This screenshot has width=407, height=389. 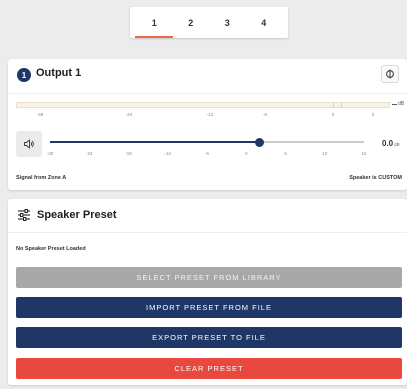 I want to click on volume-slider-fill, so click(x=155, y=142).